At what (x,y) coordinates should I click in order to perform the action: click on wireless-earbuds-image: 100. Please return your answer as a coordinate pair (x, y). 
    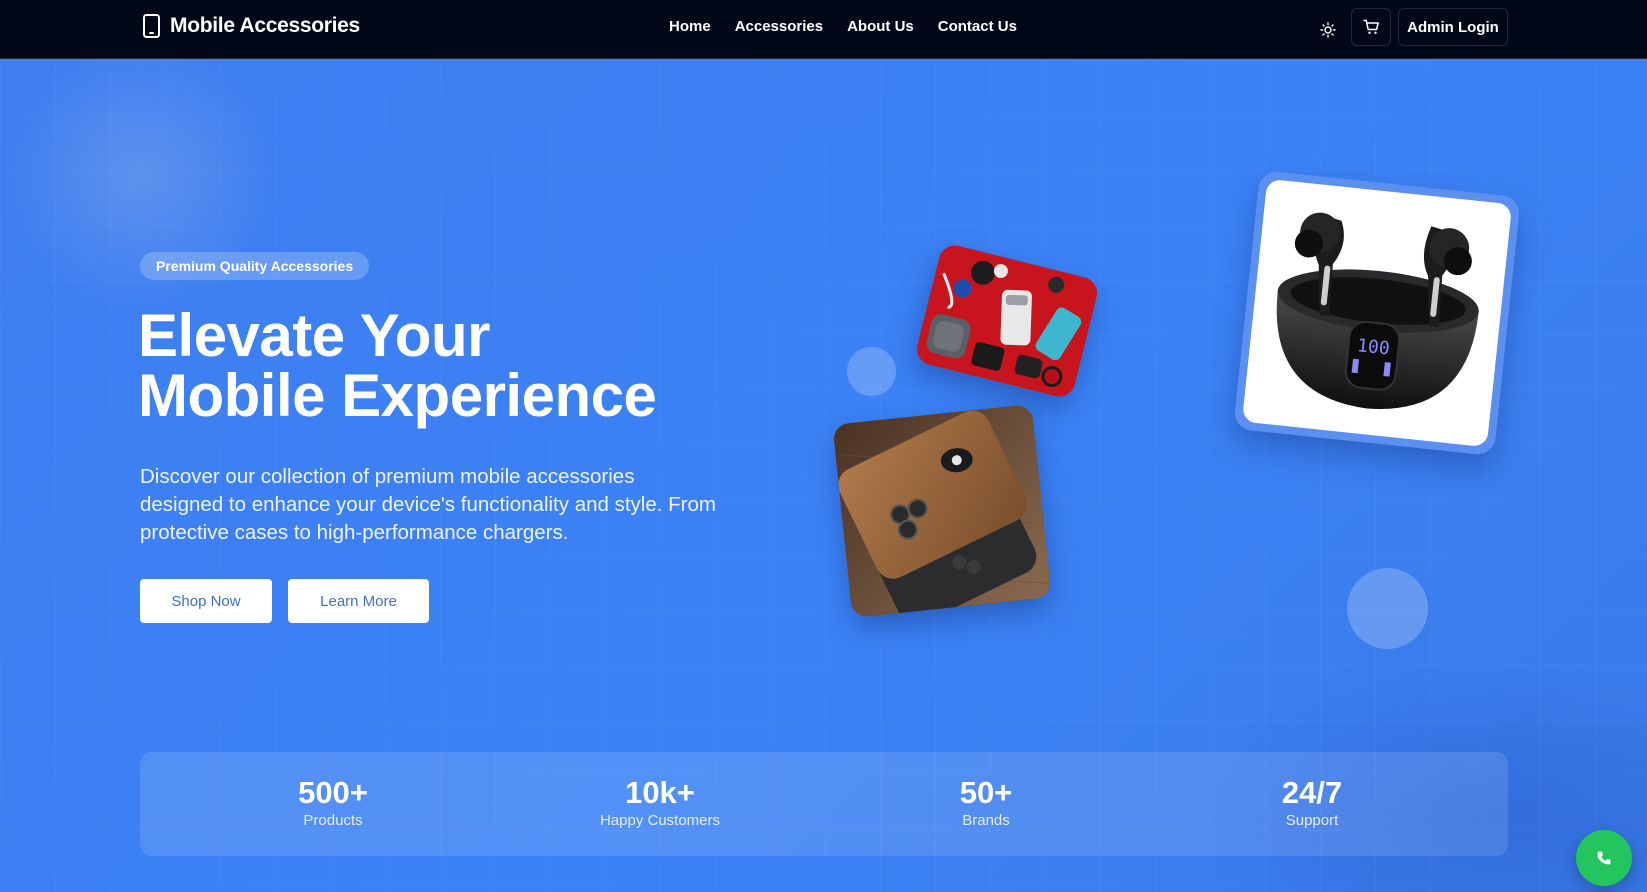
    Looking at the image, I should click on (1377, 313).